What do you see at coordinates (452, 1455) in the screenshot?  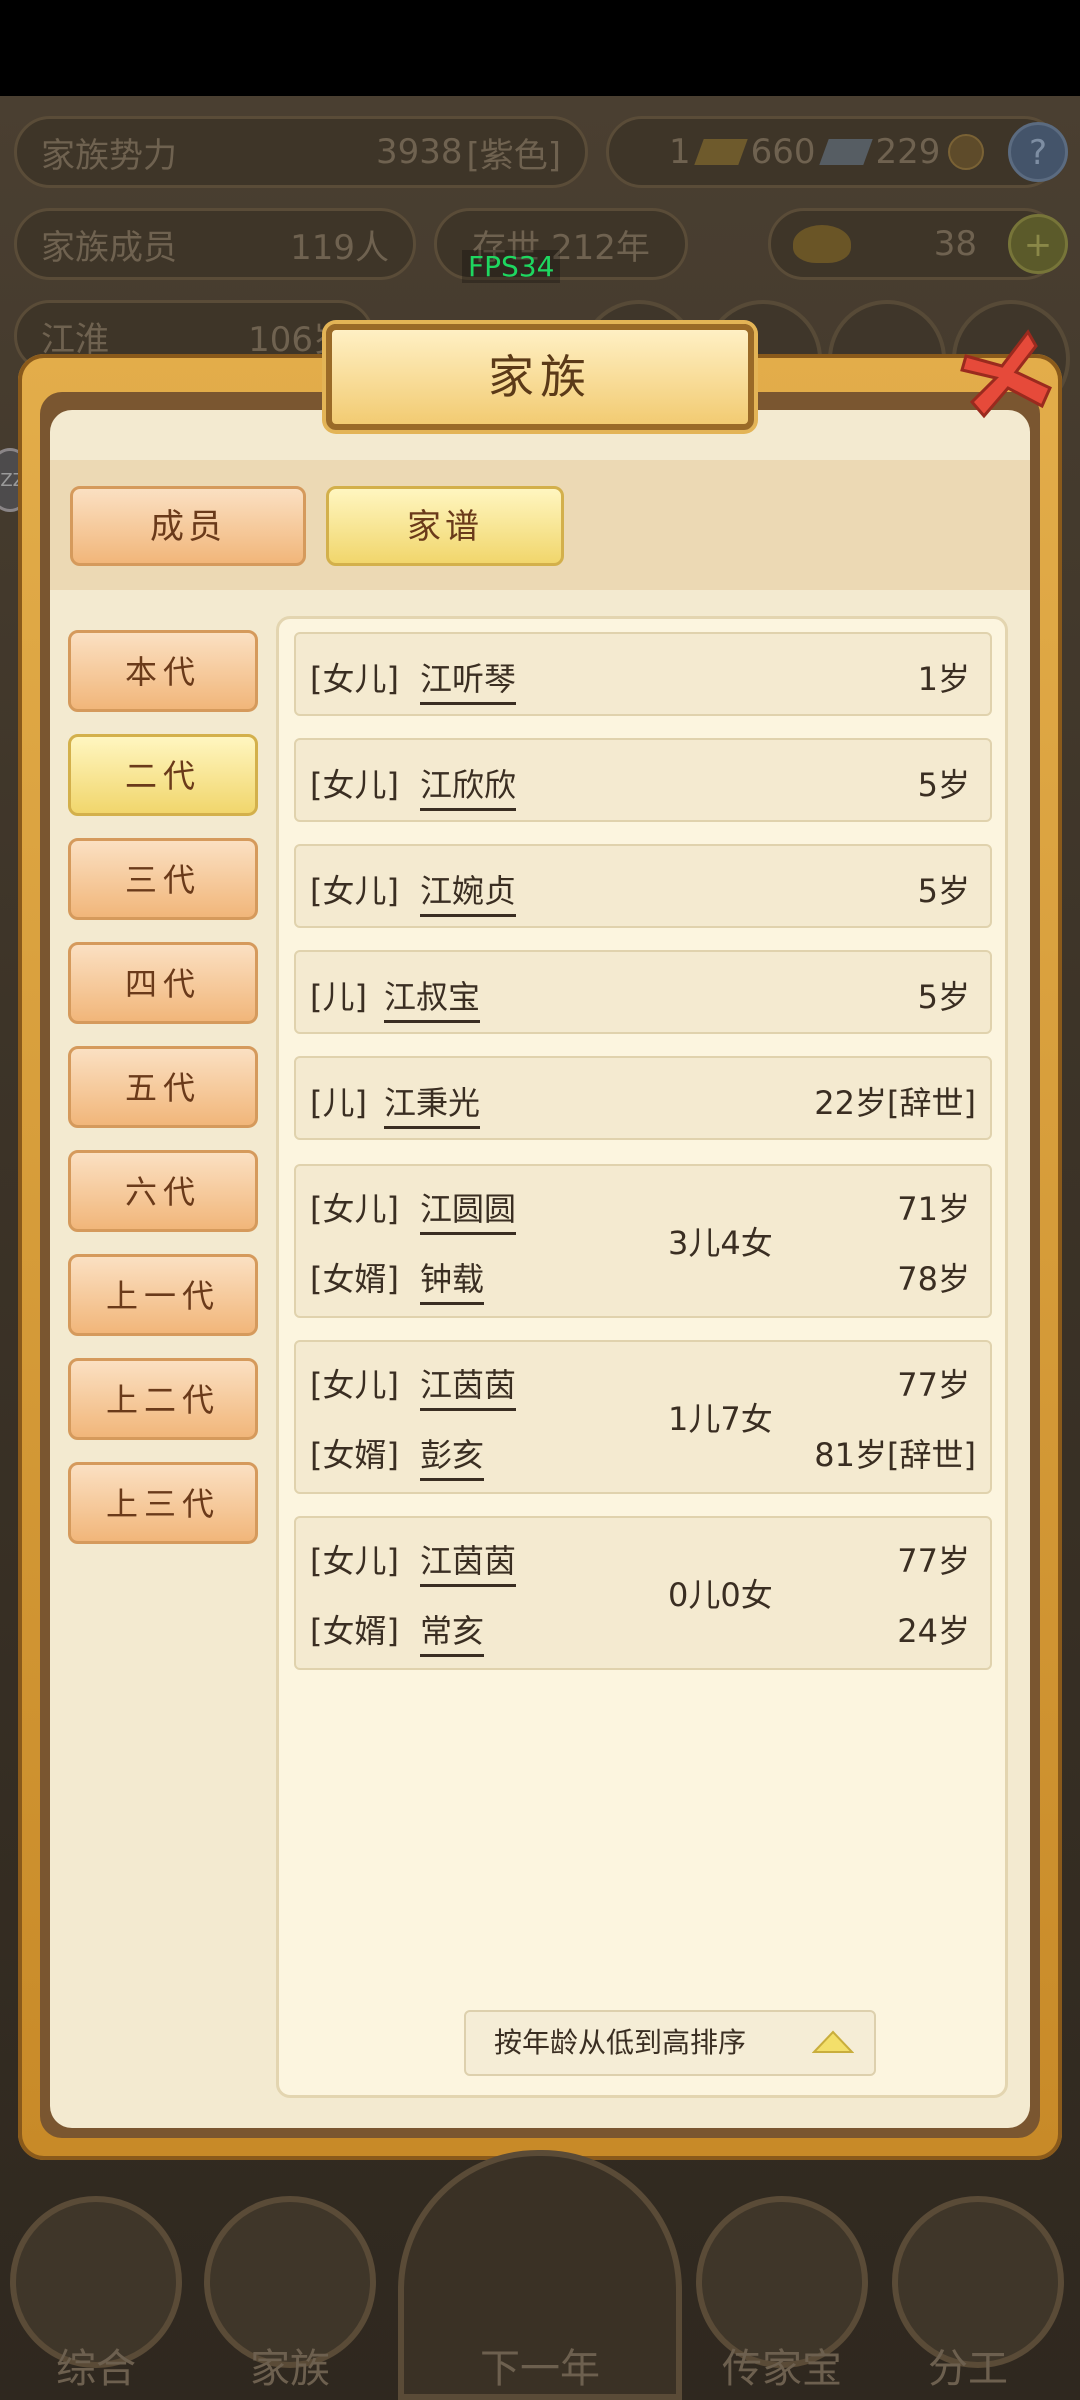 I see `spouse-name: 彭亥` at bounding box center [452, 1455].